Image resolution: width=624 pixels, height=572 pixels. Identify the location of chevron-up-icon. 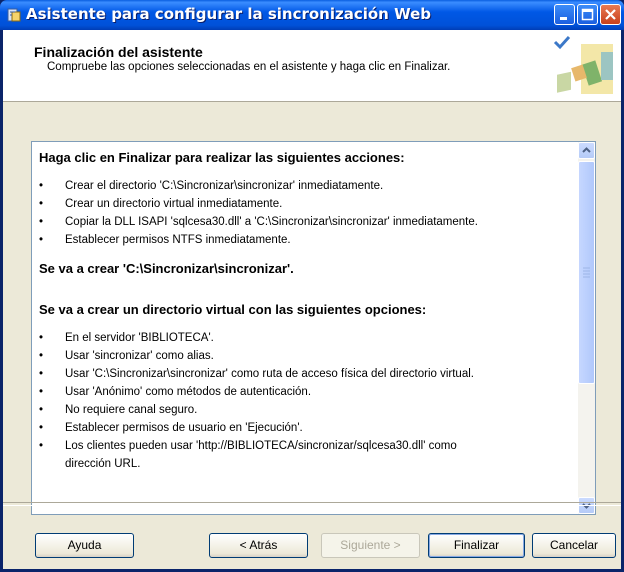
(586, 150).